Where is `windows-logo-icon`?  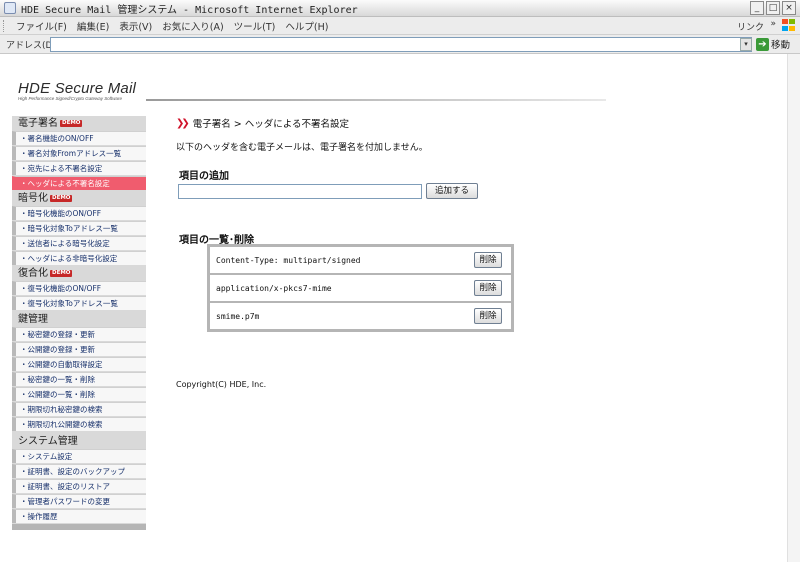
windows-logo-icon is located at coordinates (789, 25).